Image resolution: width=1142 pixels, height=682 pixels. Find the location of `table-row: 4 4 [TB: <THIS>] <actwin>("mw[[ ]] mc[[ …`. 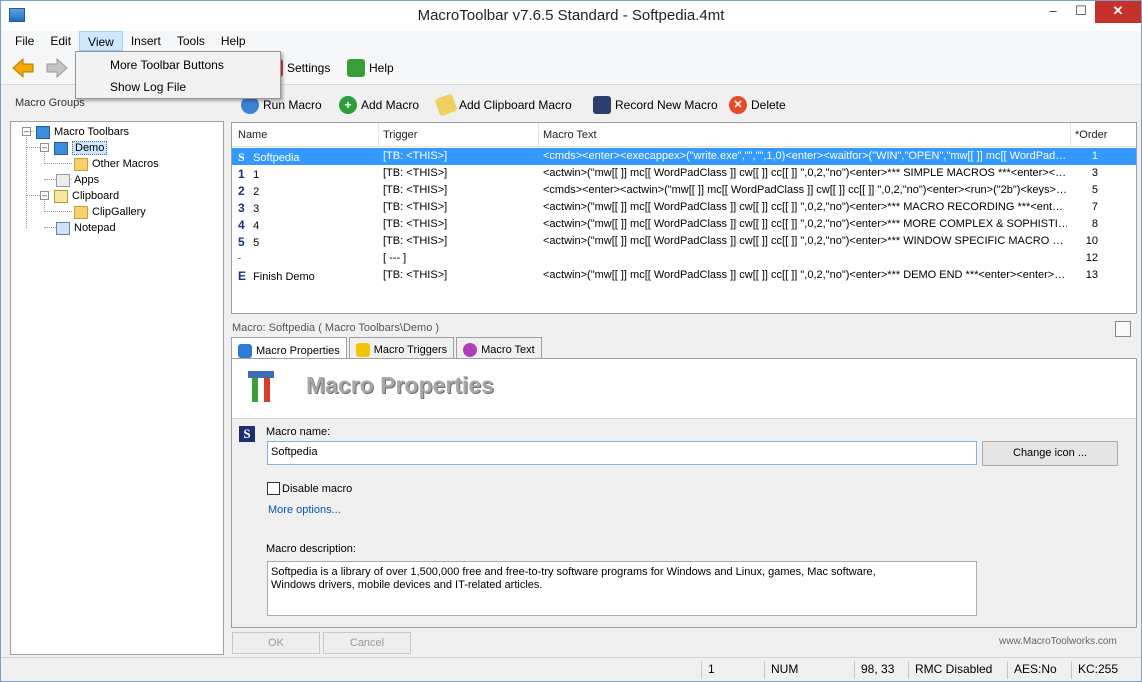

table-row: 4 4 [TB: <THIS>] <actwin>("mw[[ ]] mc[[ … is located at coordinates (684, 224).